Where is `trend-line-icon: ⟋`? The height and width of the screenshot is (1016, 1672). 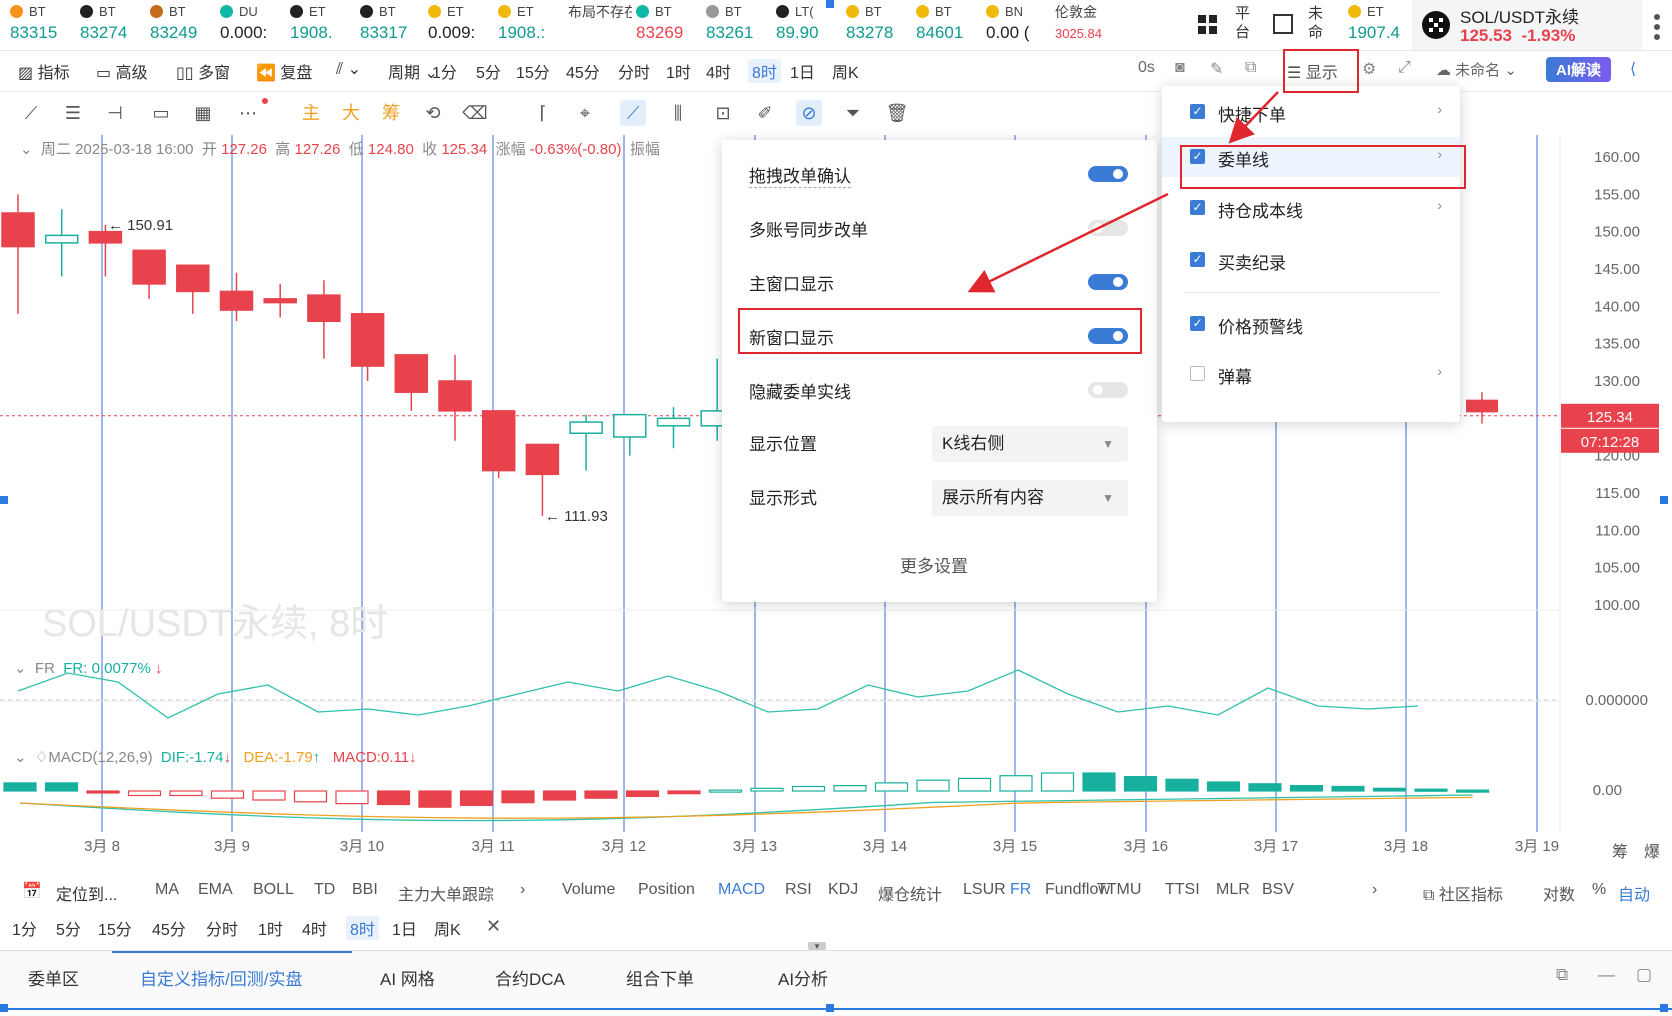
trend-line-icon: ⟋ is located at coordinates (31, 113).